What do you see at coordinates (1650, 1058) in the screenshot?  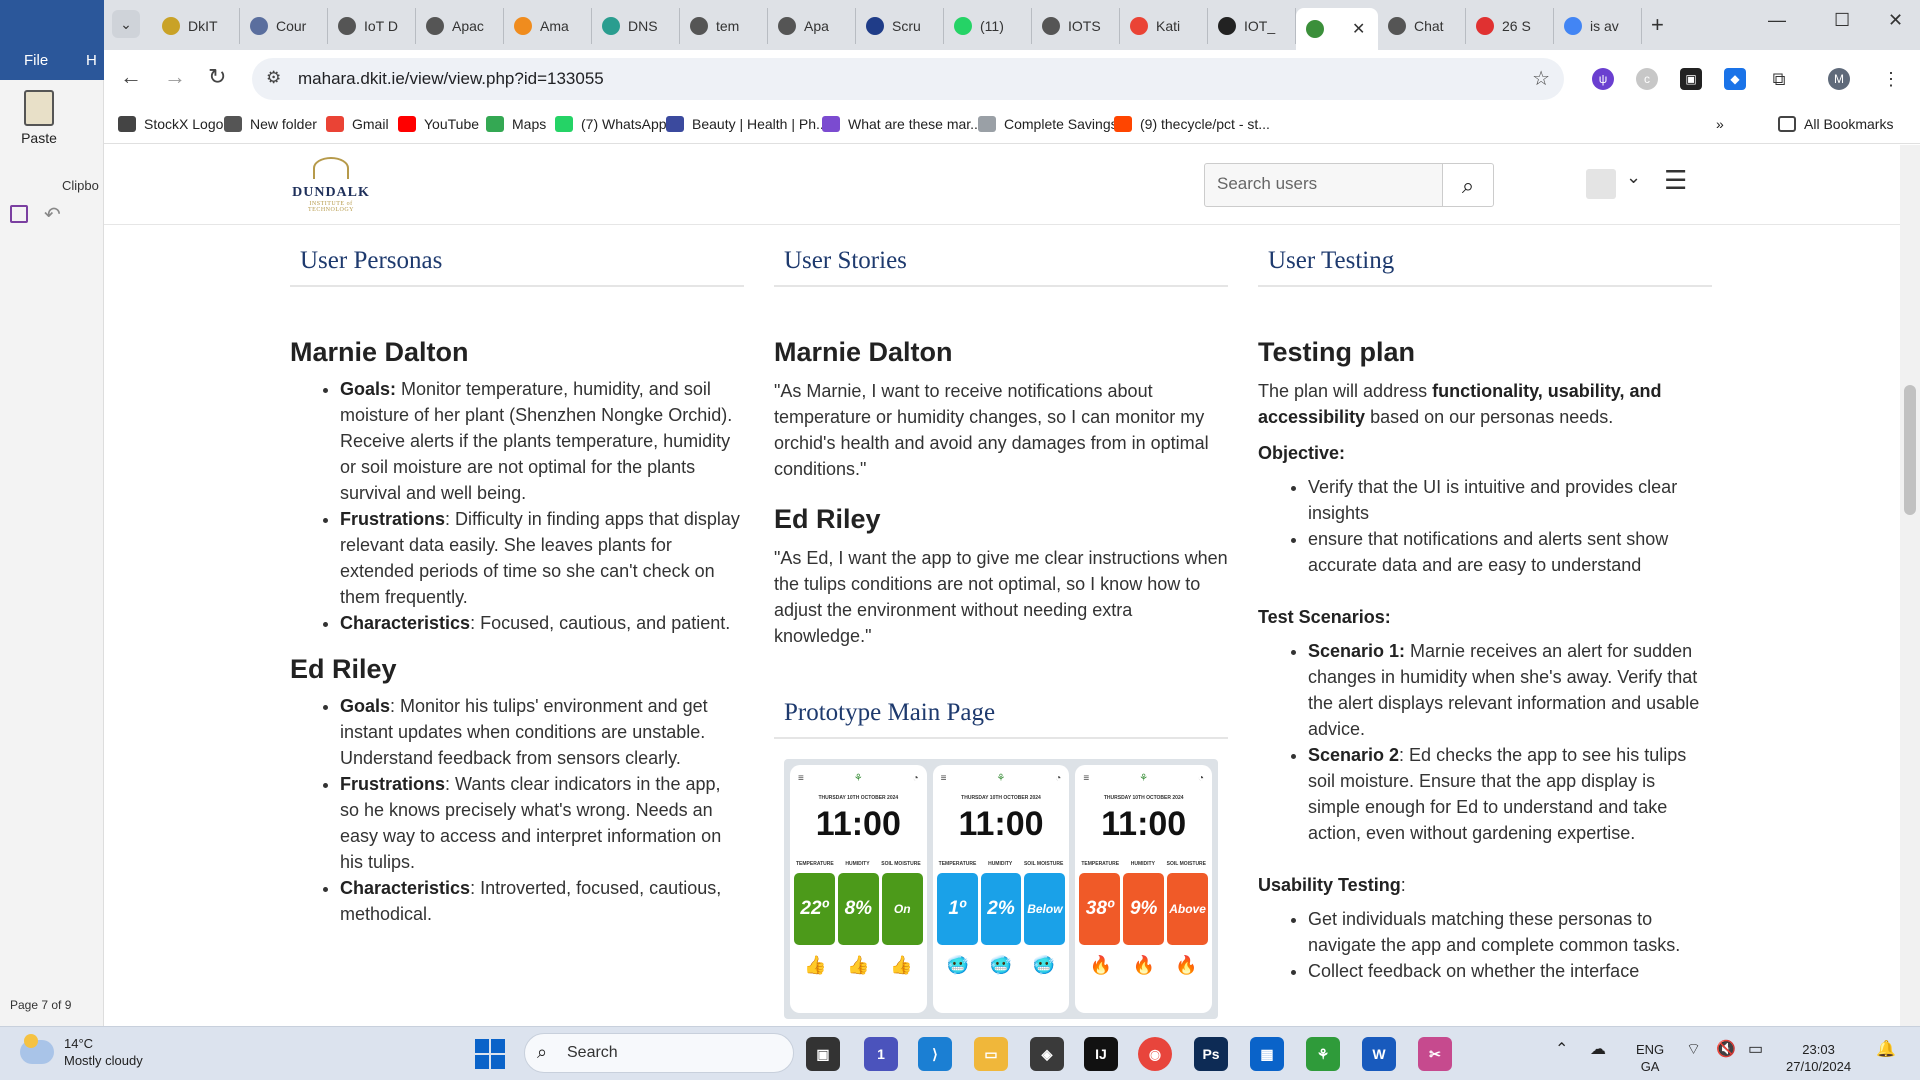 I see `language-indicator: ENG GA` at bounding box center [1650, 1058].